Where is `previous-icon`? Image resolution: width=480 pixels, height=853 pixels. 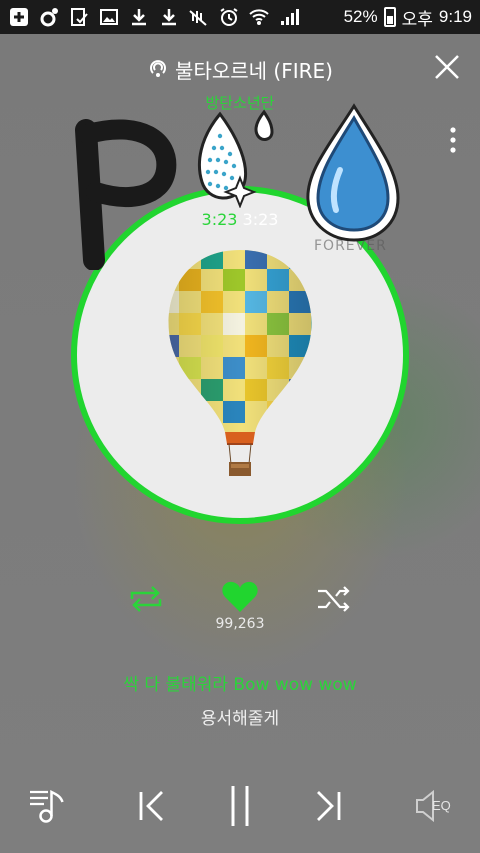
previous-icon is located at coordinates (151, 806).